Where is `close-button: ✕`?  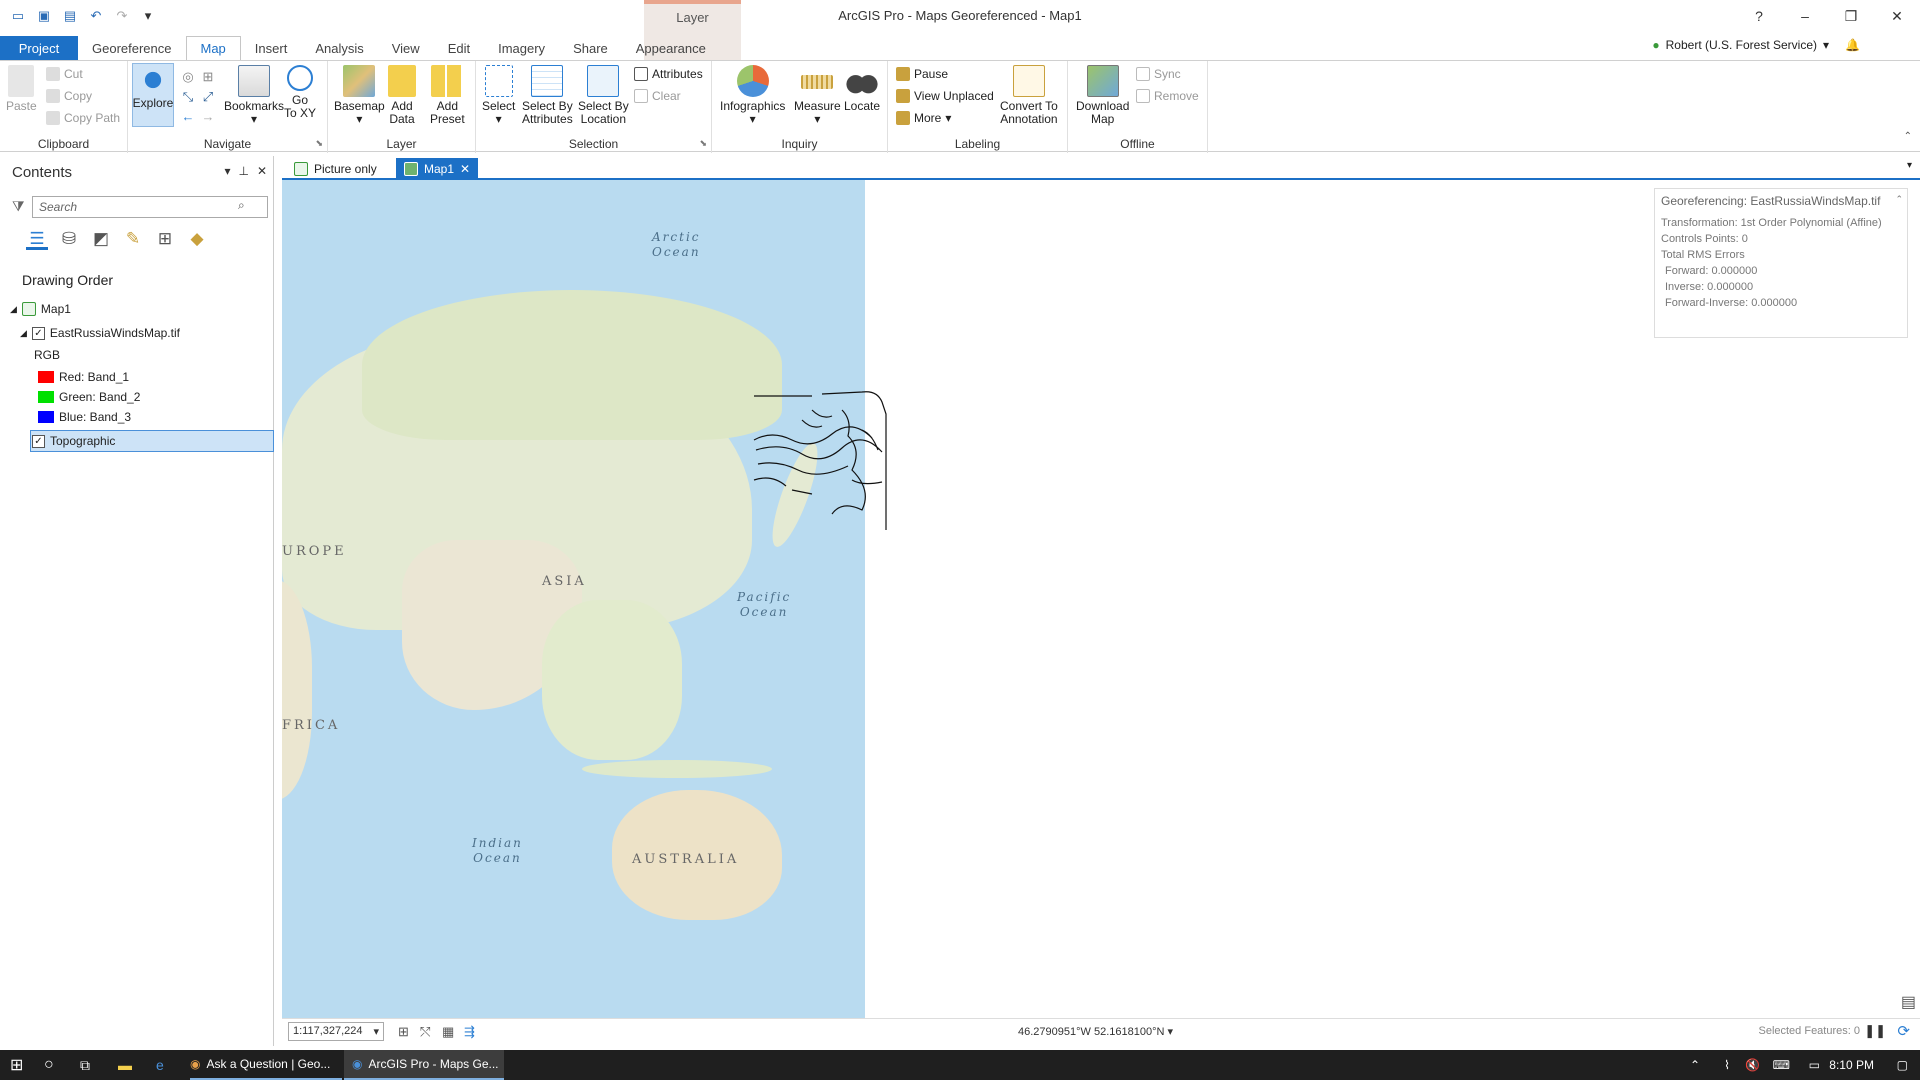
close-button: ✕ is located at coordinates (1897, 16).